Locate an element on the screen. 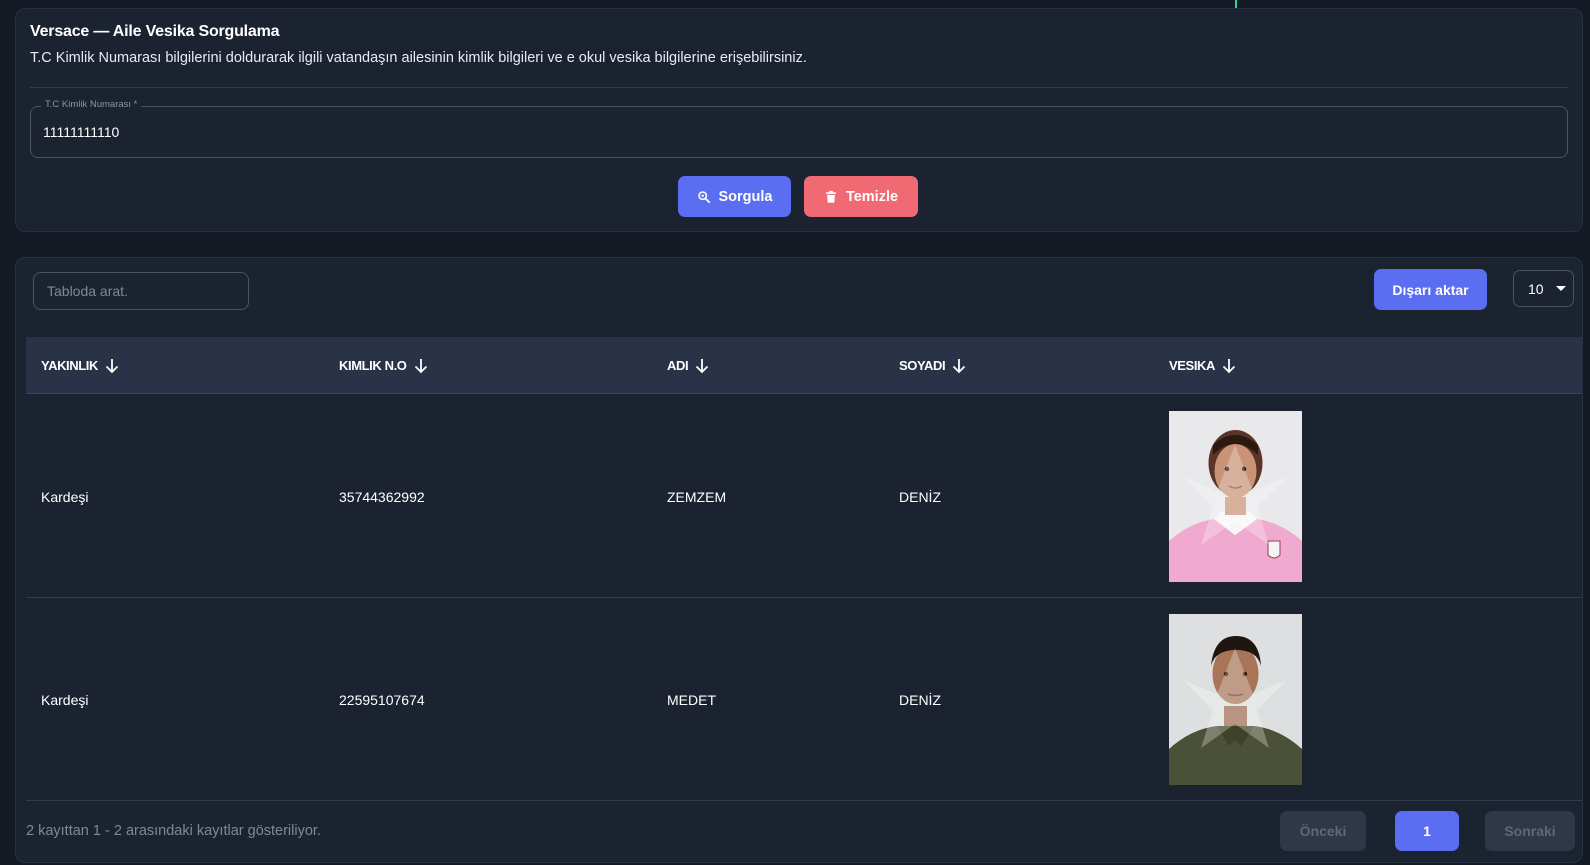 This screenshot has width=1590, height=865. page-size-select: 10 is located at coordinates (1543, 288).